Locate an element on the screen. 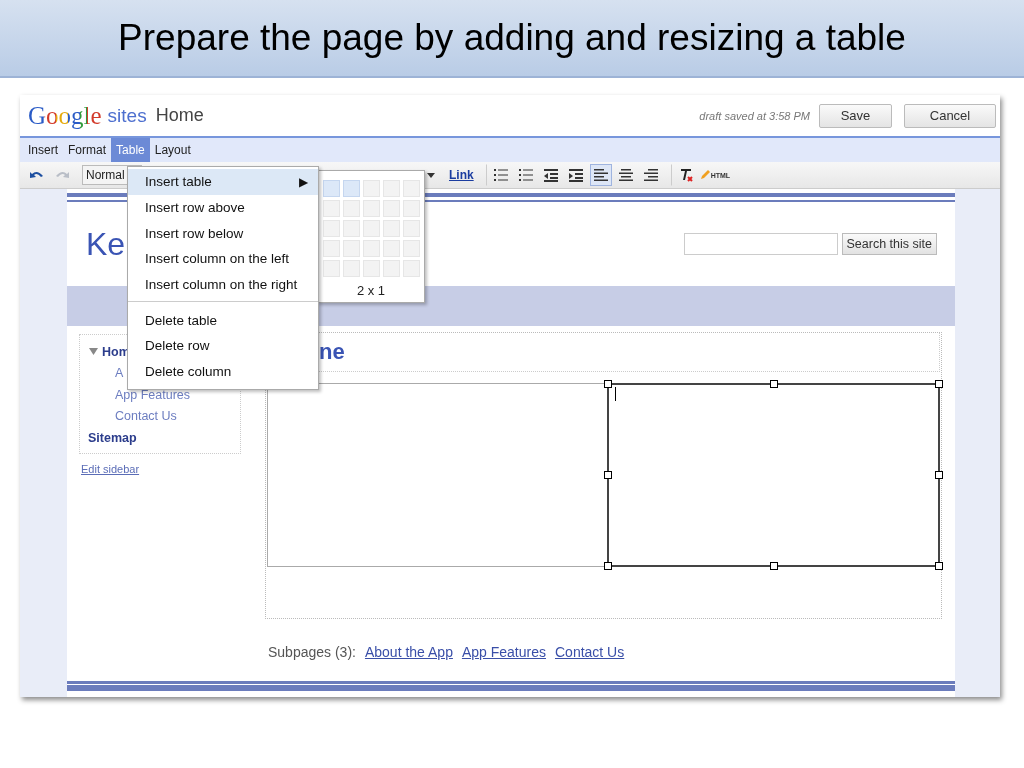  save-button: Save is located at coordinates (855, 115).